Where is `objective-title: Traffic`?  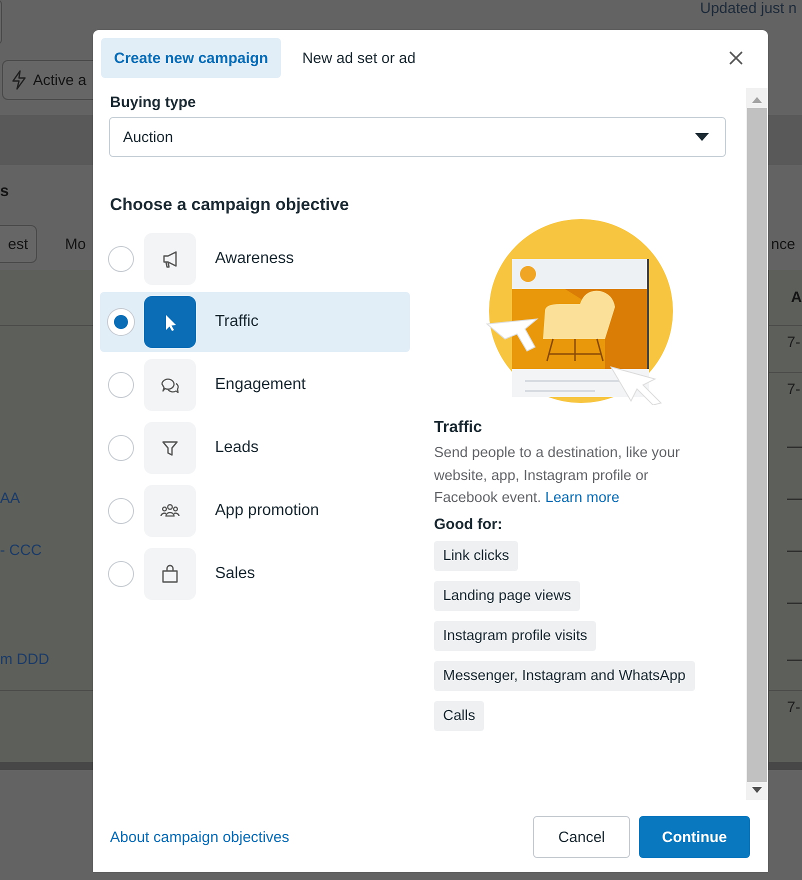 objective-title: Traffic is located at coordinates (459, 428).